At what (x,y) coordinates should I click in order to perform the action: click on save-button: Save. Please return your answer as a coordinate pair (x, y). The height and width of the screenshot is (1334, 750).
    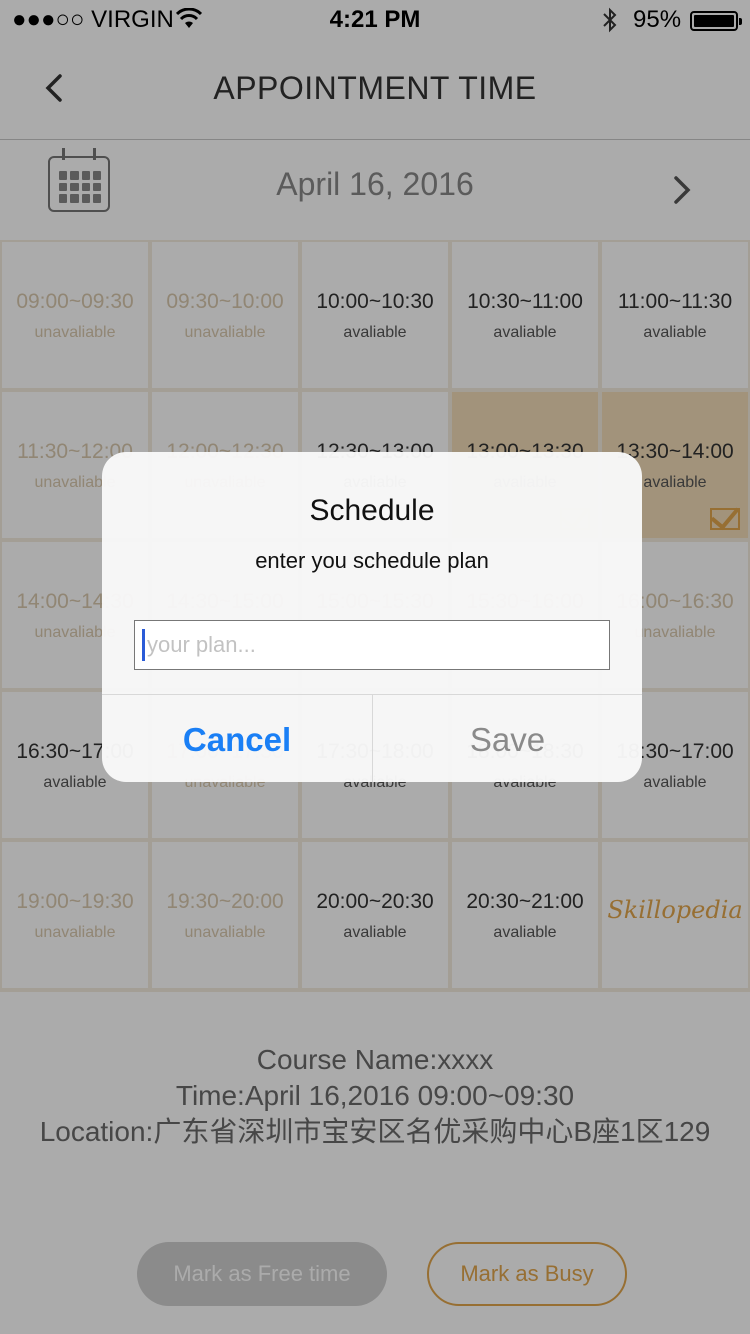
    Looking at the image, I should click on (507, 738).